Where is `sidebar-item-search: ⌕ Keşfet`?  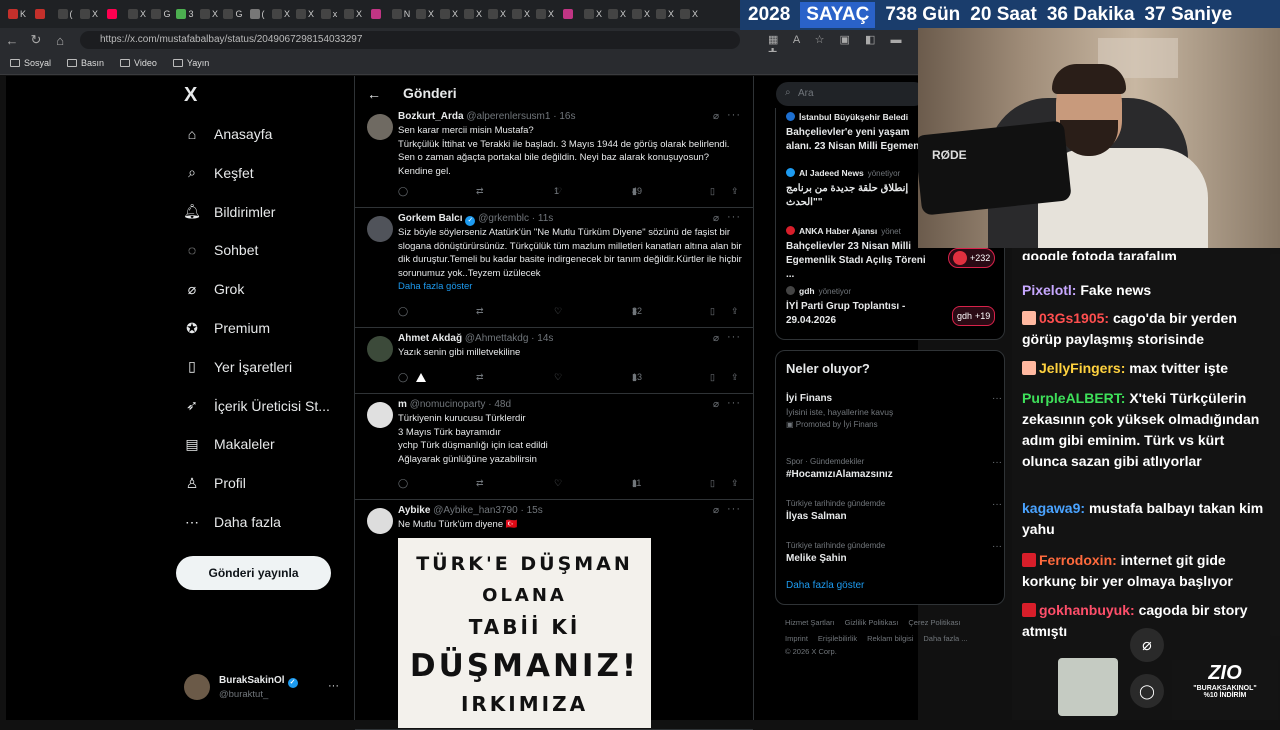 sidebar-item-search: ⌕ Keşfet is located at coordinates (219, 173).